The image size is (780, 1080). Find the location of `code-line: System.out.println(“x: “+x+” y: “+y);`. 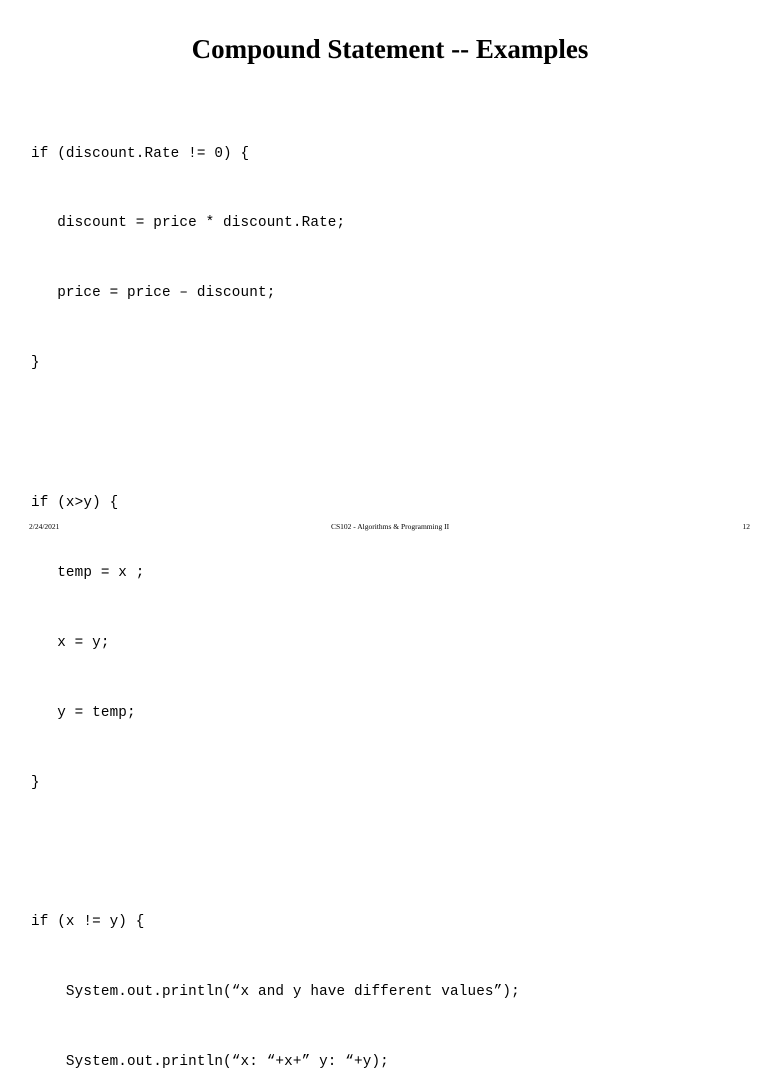

code-line: System.out.println(“x: “+x+” y: “+y); is located at coordinates (210, 1062).